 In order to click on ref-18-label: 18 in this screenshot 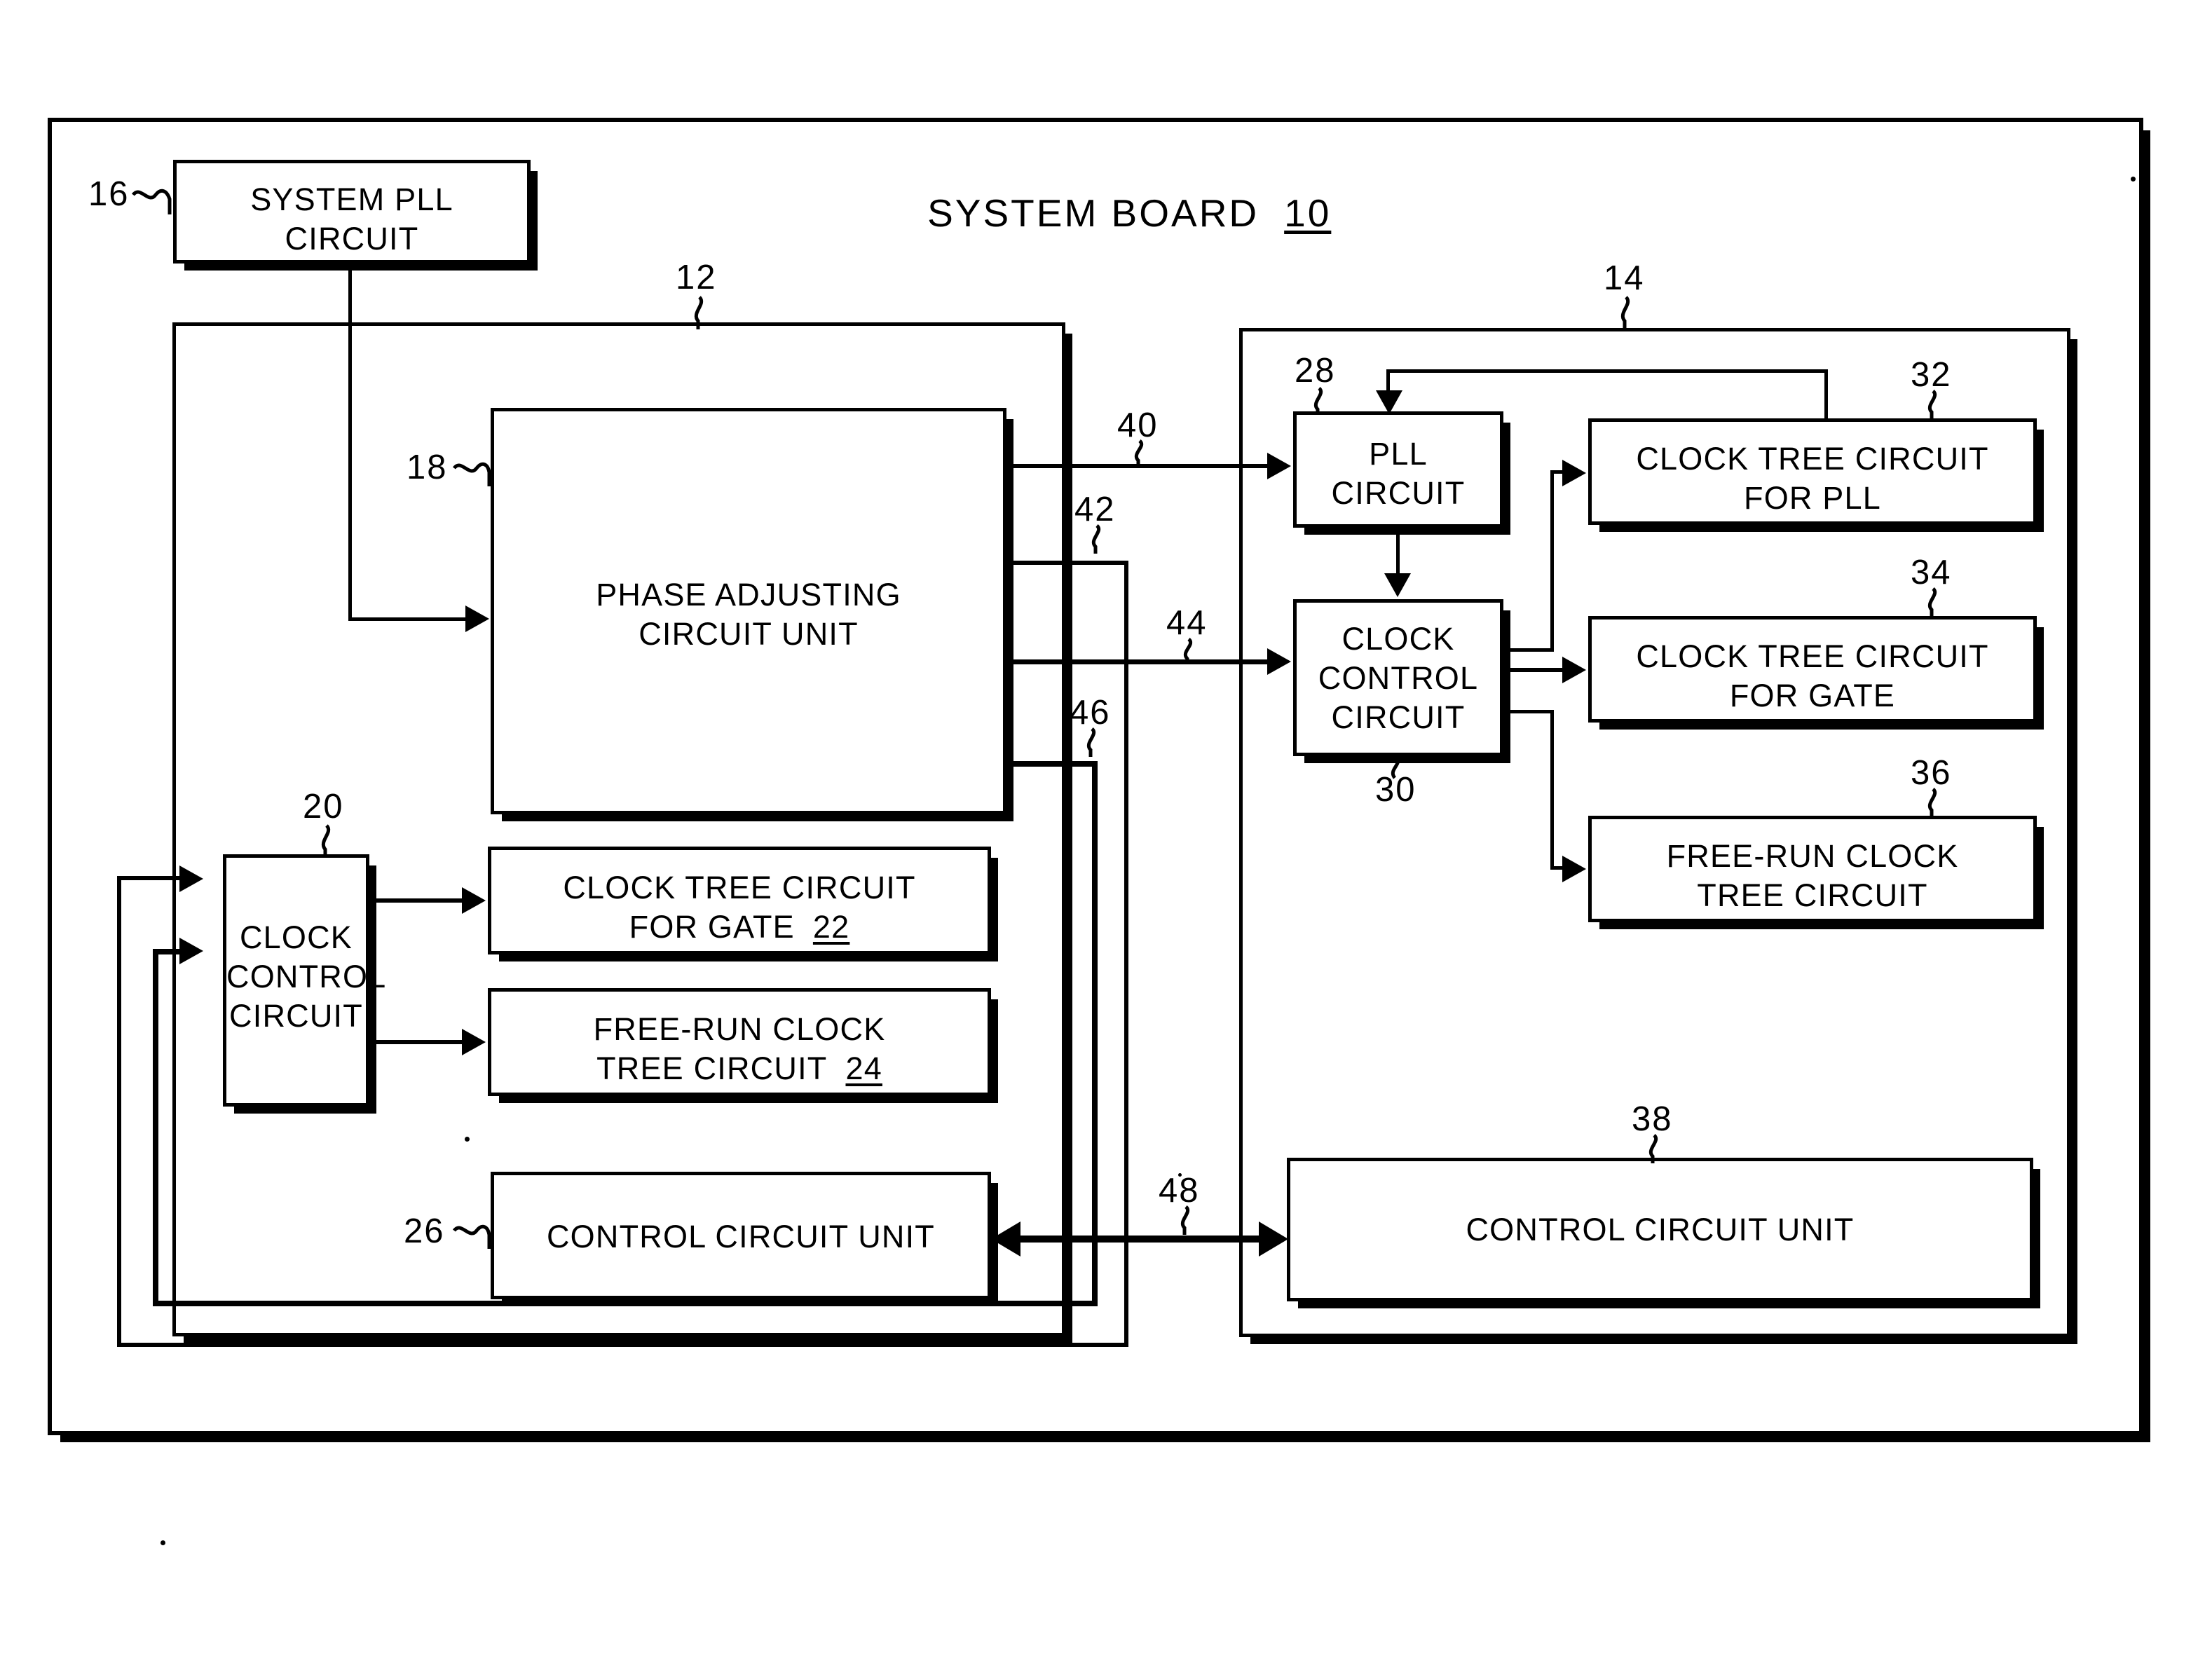, I will do `click(427, 467)`.